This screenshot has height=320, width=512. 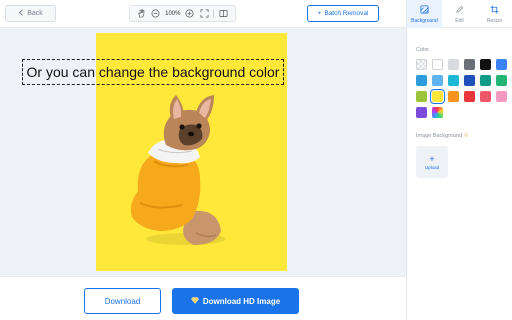 I want to click on color-swatch-purple, so click(x=421, y=112).